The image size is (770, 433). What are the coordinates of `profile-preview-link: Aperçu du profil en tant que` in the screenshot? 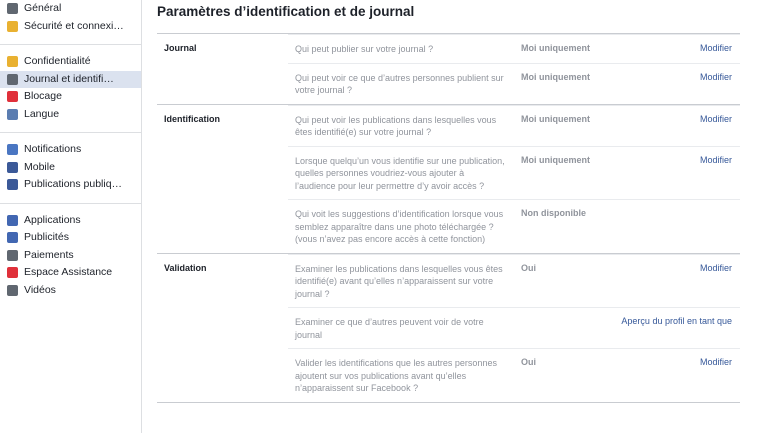 It's located at (676, 321).